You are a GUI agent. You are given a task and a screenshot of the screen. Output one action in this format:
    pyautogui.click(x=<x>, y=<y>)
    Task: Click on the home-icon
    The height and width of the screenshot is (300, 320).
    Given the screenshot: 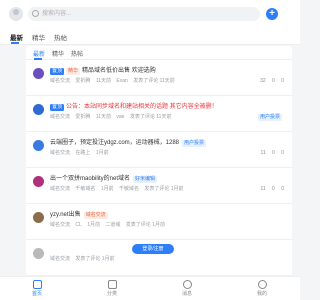 What is the action you would take?
    pyautogui.click(x=37, y=284)
    